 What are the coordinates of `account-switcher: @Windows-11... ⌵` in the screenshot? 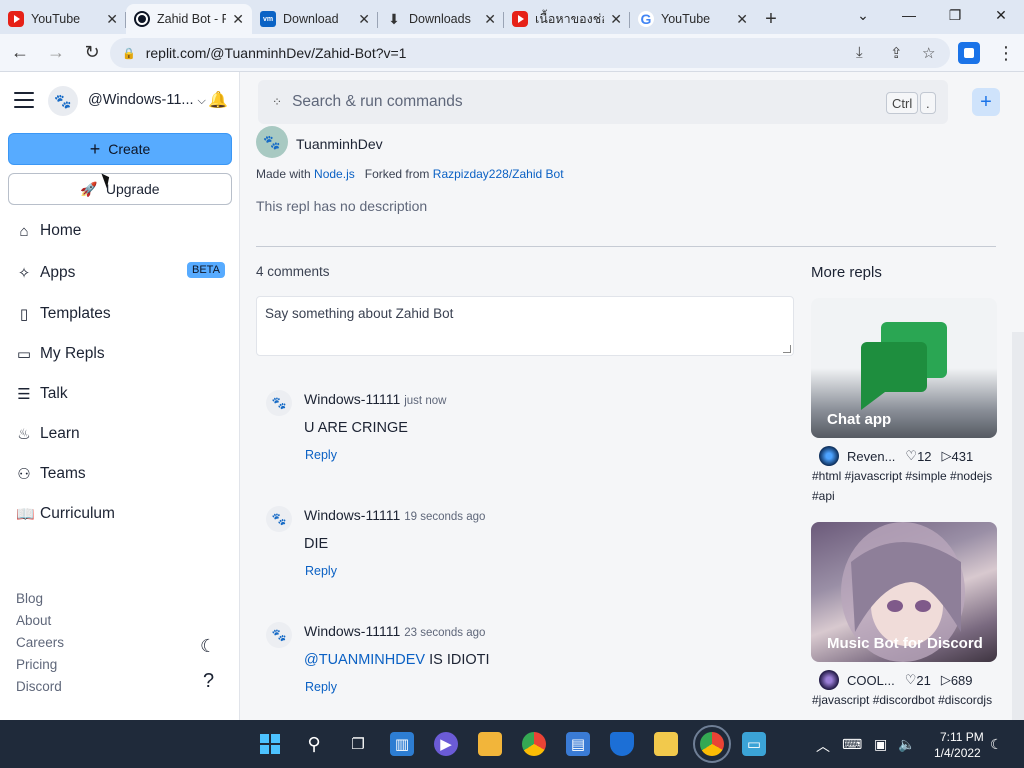 It's located at (147, 100).